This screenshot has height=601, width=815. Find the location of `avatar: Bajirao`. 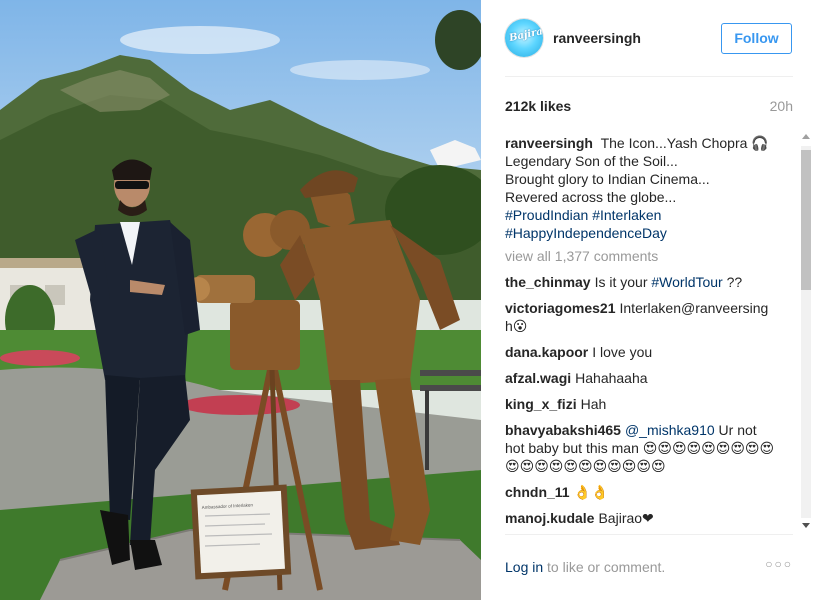

avatar: Bajirao is located at coordinates (524, 38).